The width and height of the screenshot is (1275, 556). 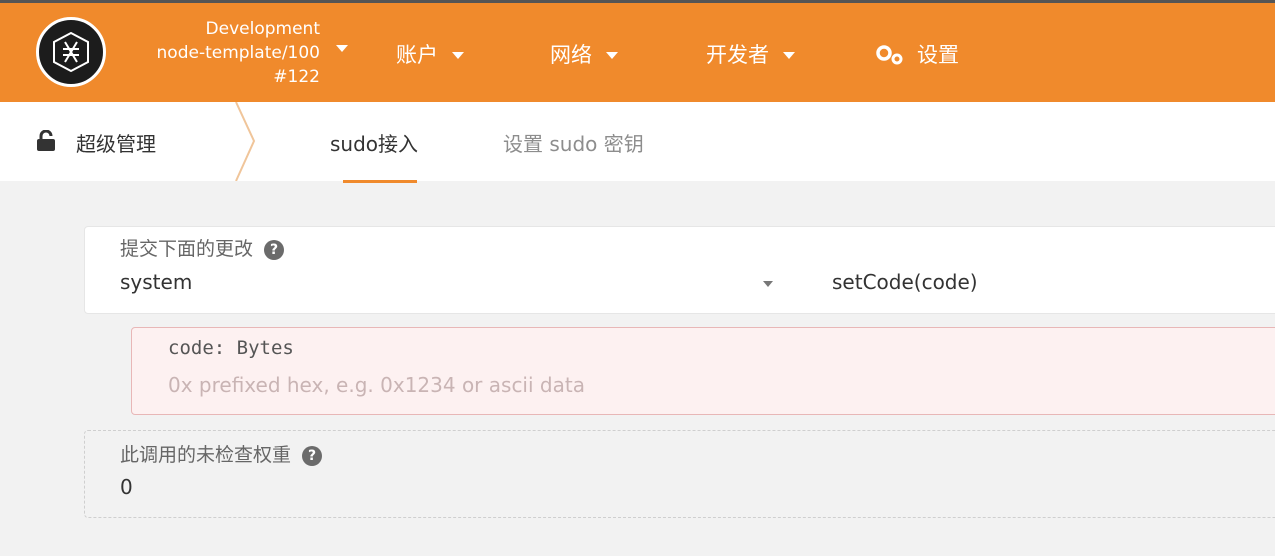 I want to click on menu-label: 网络, so click(x=571, y=55).